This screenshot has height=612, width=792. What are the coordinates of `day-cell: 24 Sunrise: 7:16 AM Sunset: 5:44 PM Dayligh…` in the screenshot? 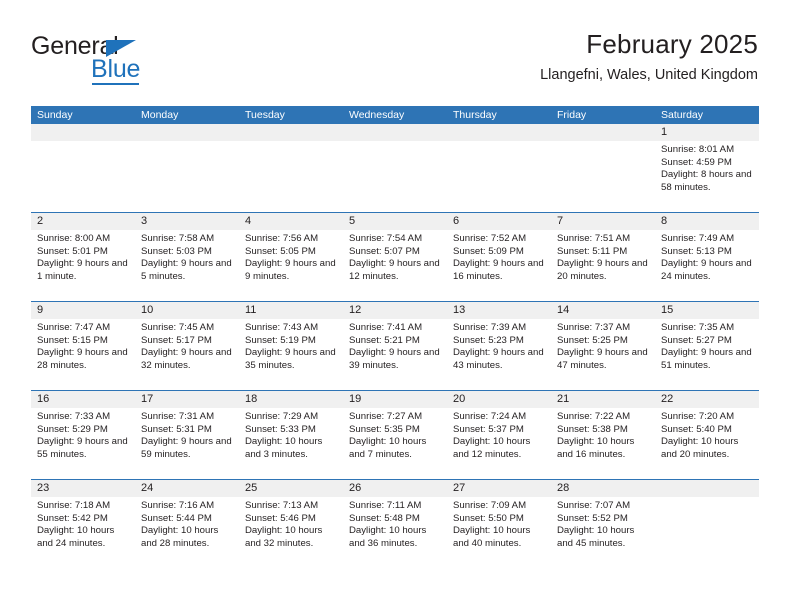 It's located at (187, 524).